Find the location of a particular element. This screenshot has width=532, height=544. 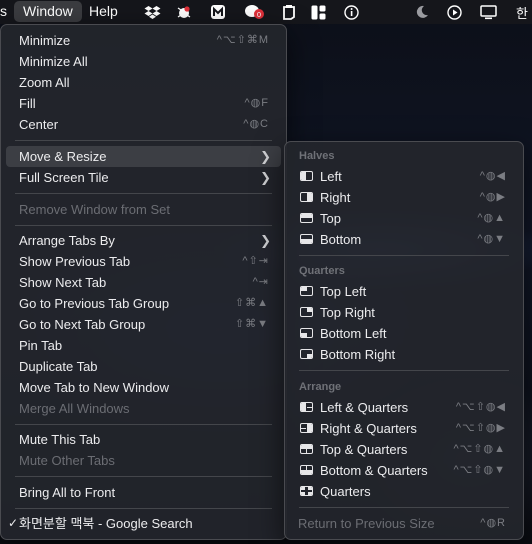

submenu-item-bottom-quarters: Bottom & Quarters ^⌥⇧◍▼ is located at coordinates (404, 470).